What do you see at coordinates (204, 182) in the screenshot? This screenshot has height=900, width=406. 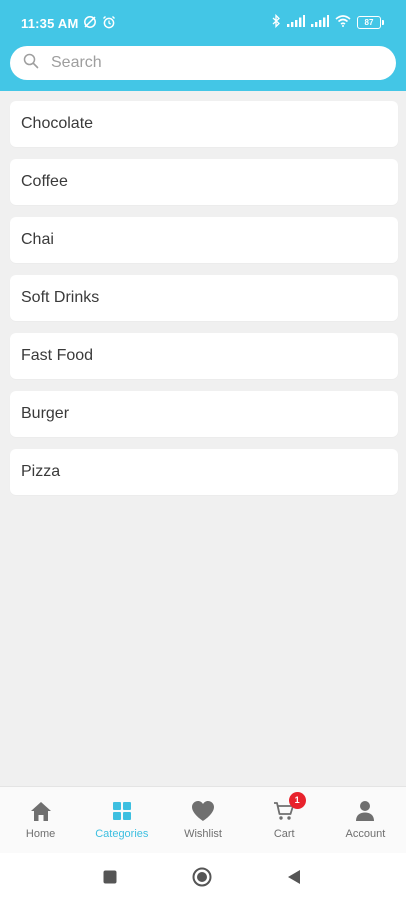 I see `category-item-coffee: Coffee` at bounding box center [204, 182].